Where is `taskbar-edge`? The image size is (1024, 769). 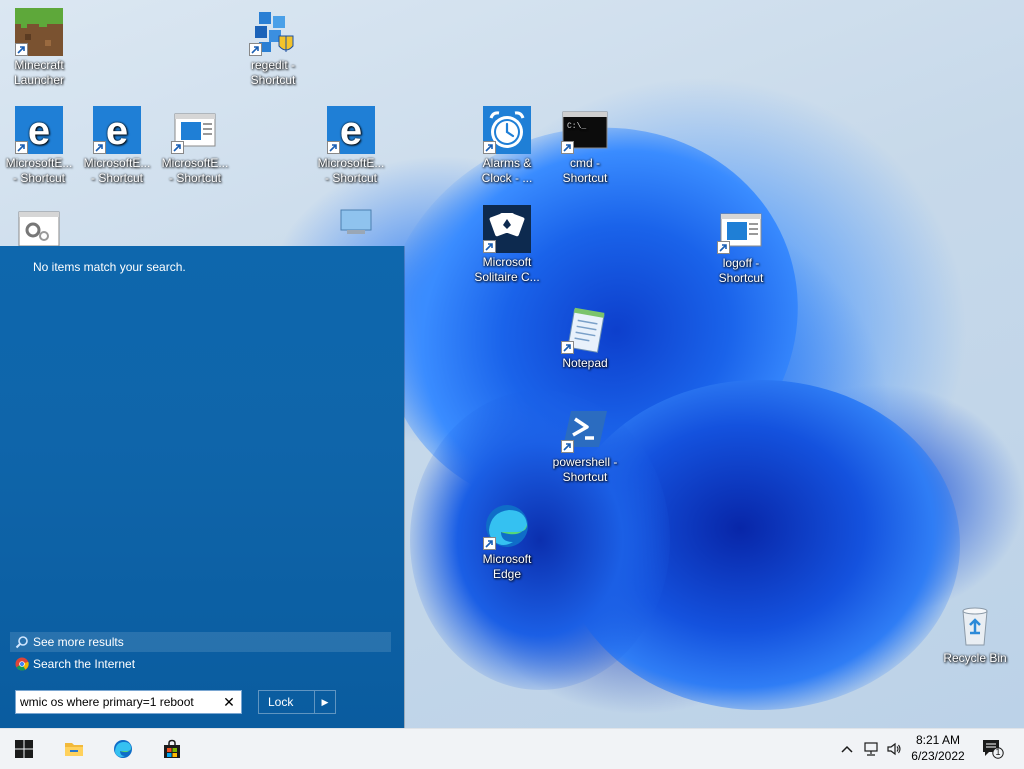 taskbar-edge is located at coordinates (123, 749).